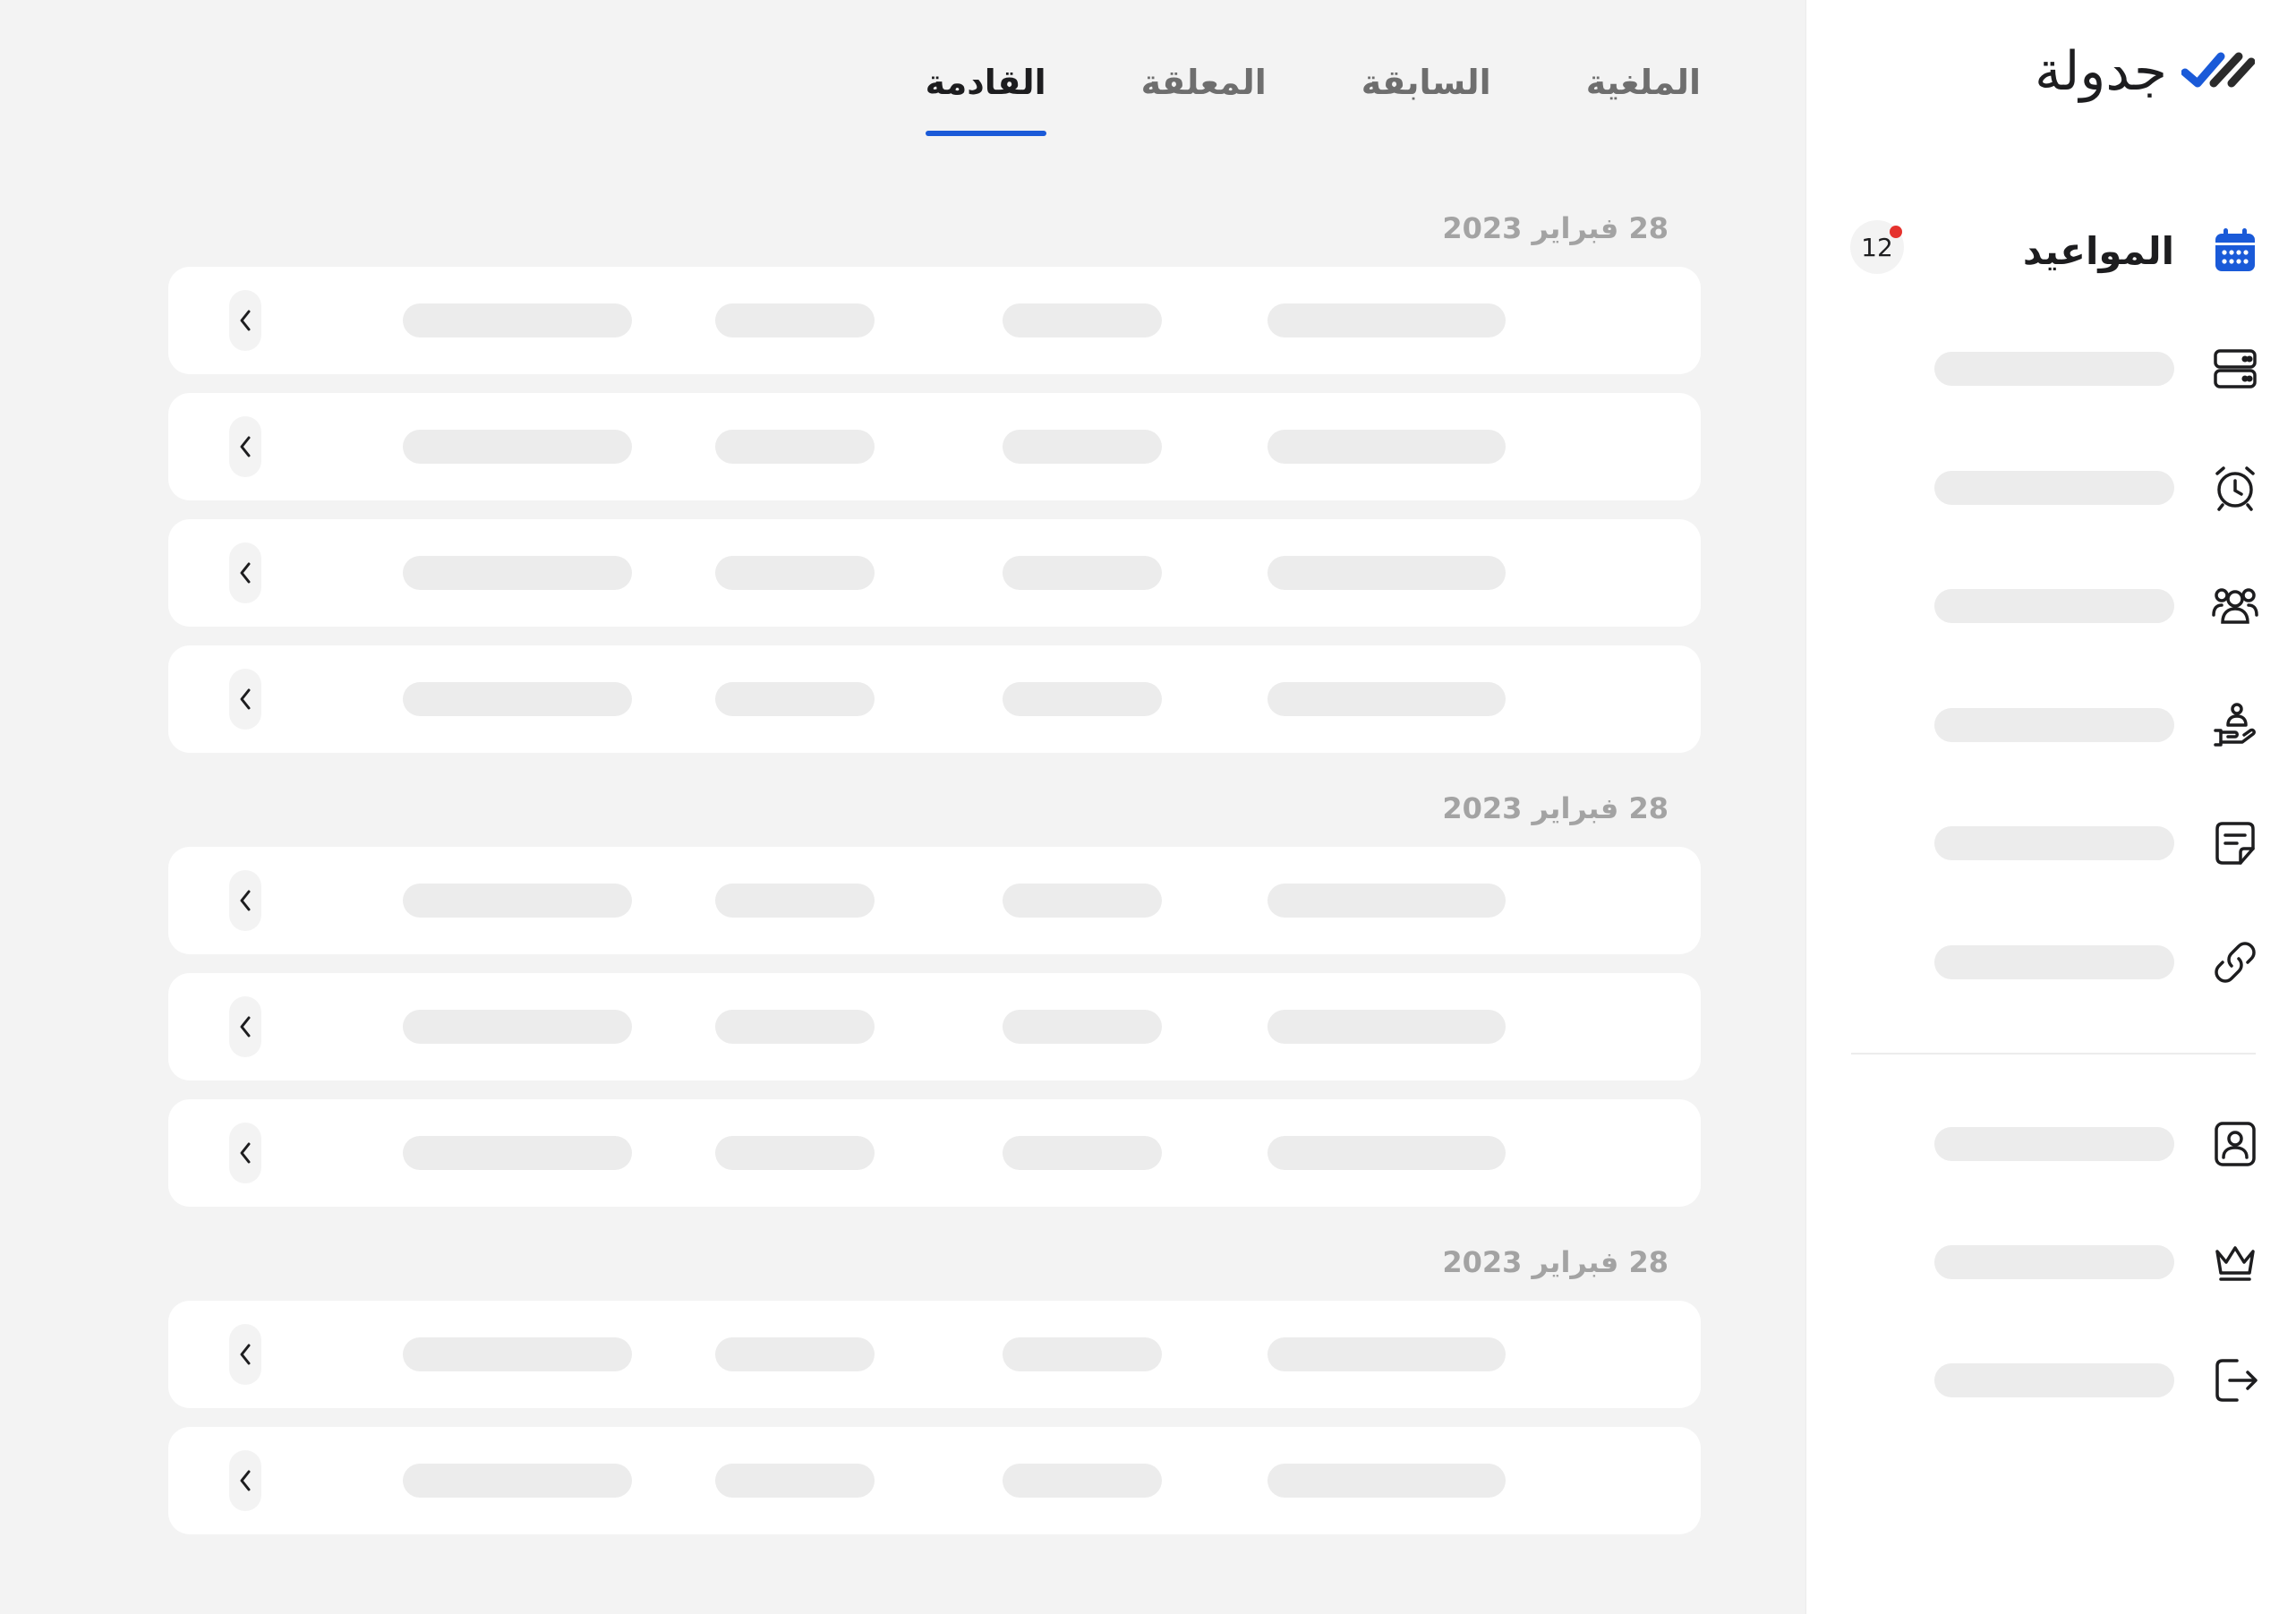 The width and height of the screenshot is (2296, 1614). I want to click on notification-badge: 12, so click(1877, 247).